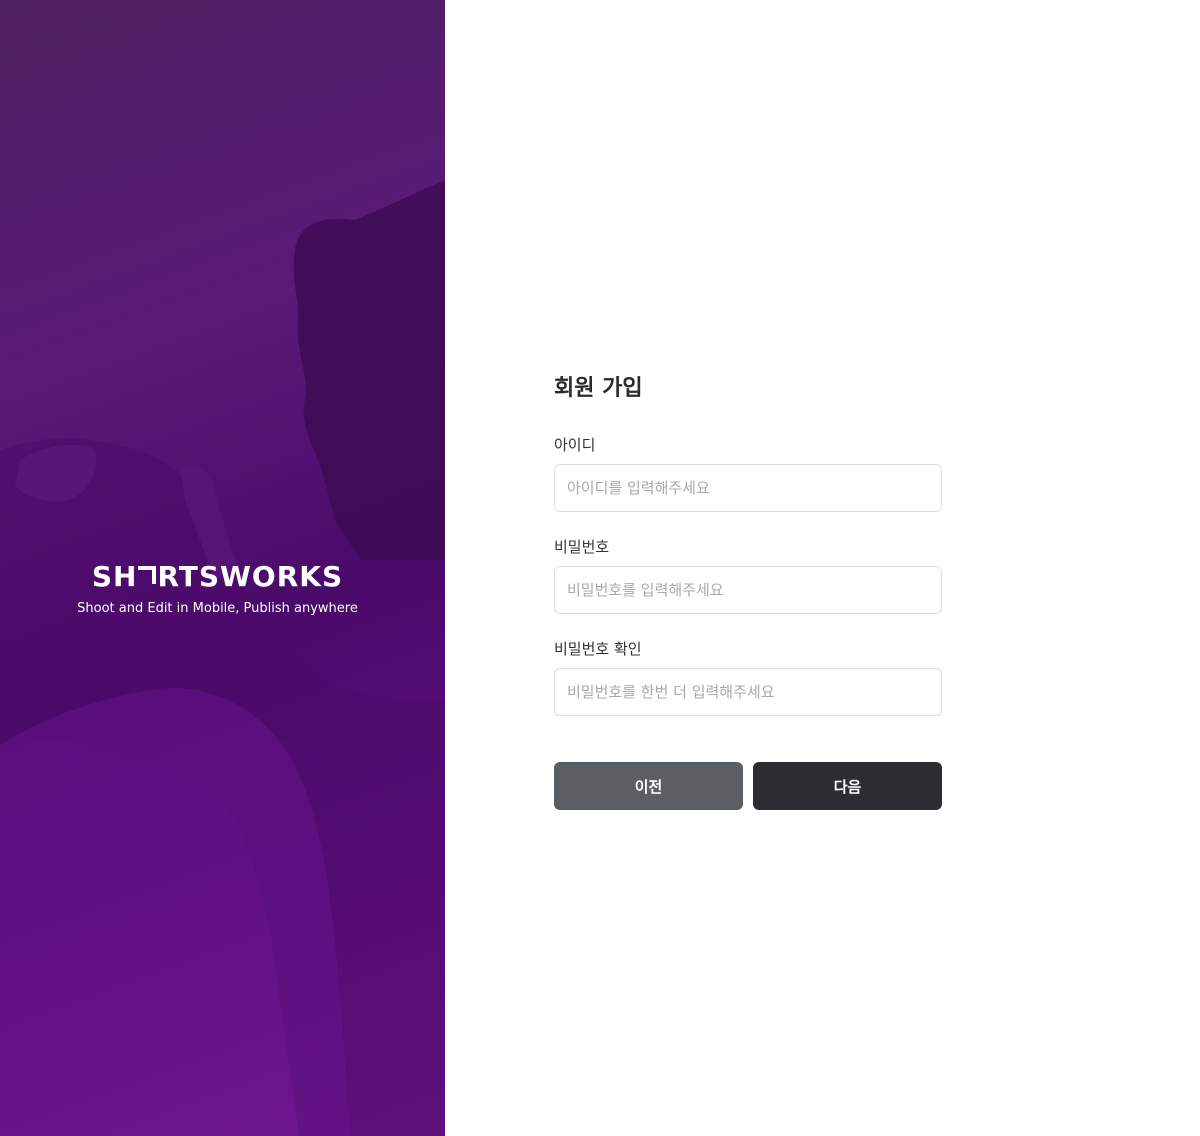 The image size is (1200, 1136). What do you see at coordinates (582, 547) in the screenshot?
I see `password-label: 비밀번호` at bounding box center [582, 547].